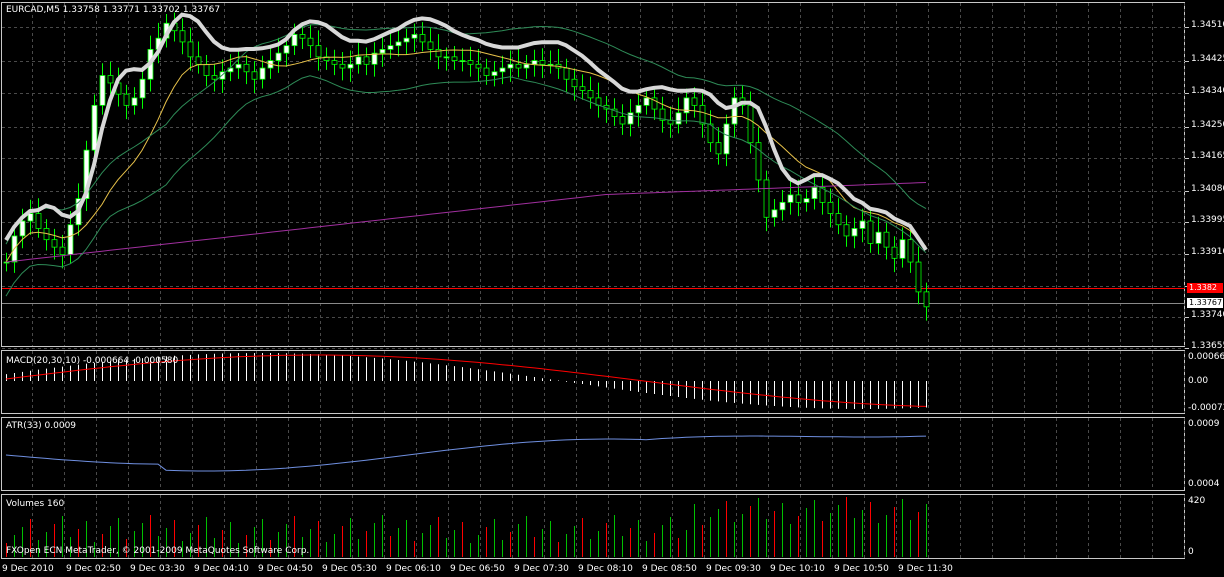 The height and width of the screenshot is (577, 1224). I want to click on time-label: 9 Dec 2010, so click(28, 569).